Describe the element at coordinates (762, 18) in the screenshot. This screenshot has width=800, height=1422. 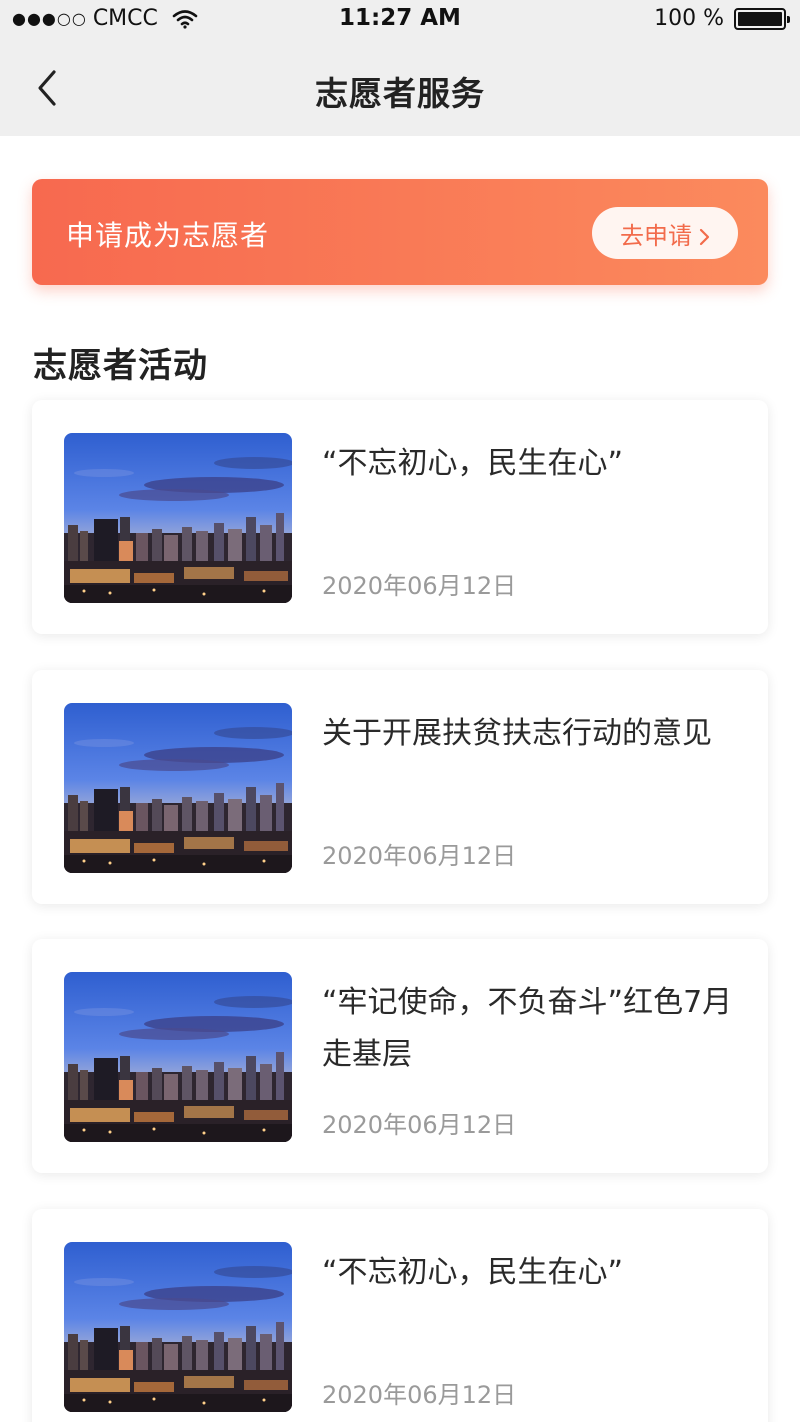
I see `battery-icon` at that location.